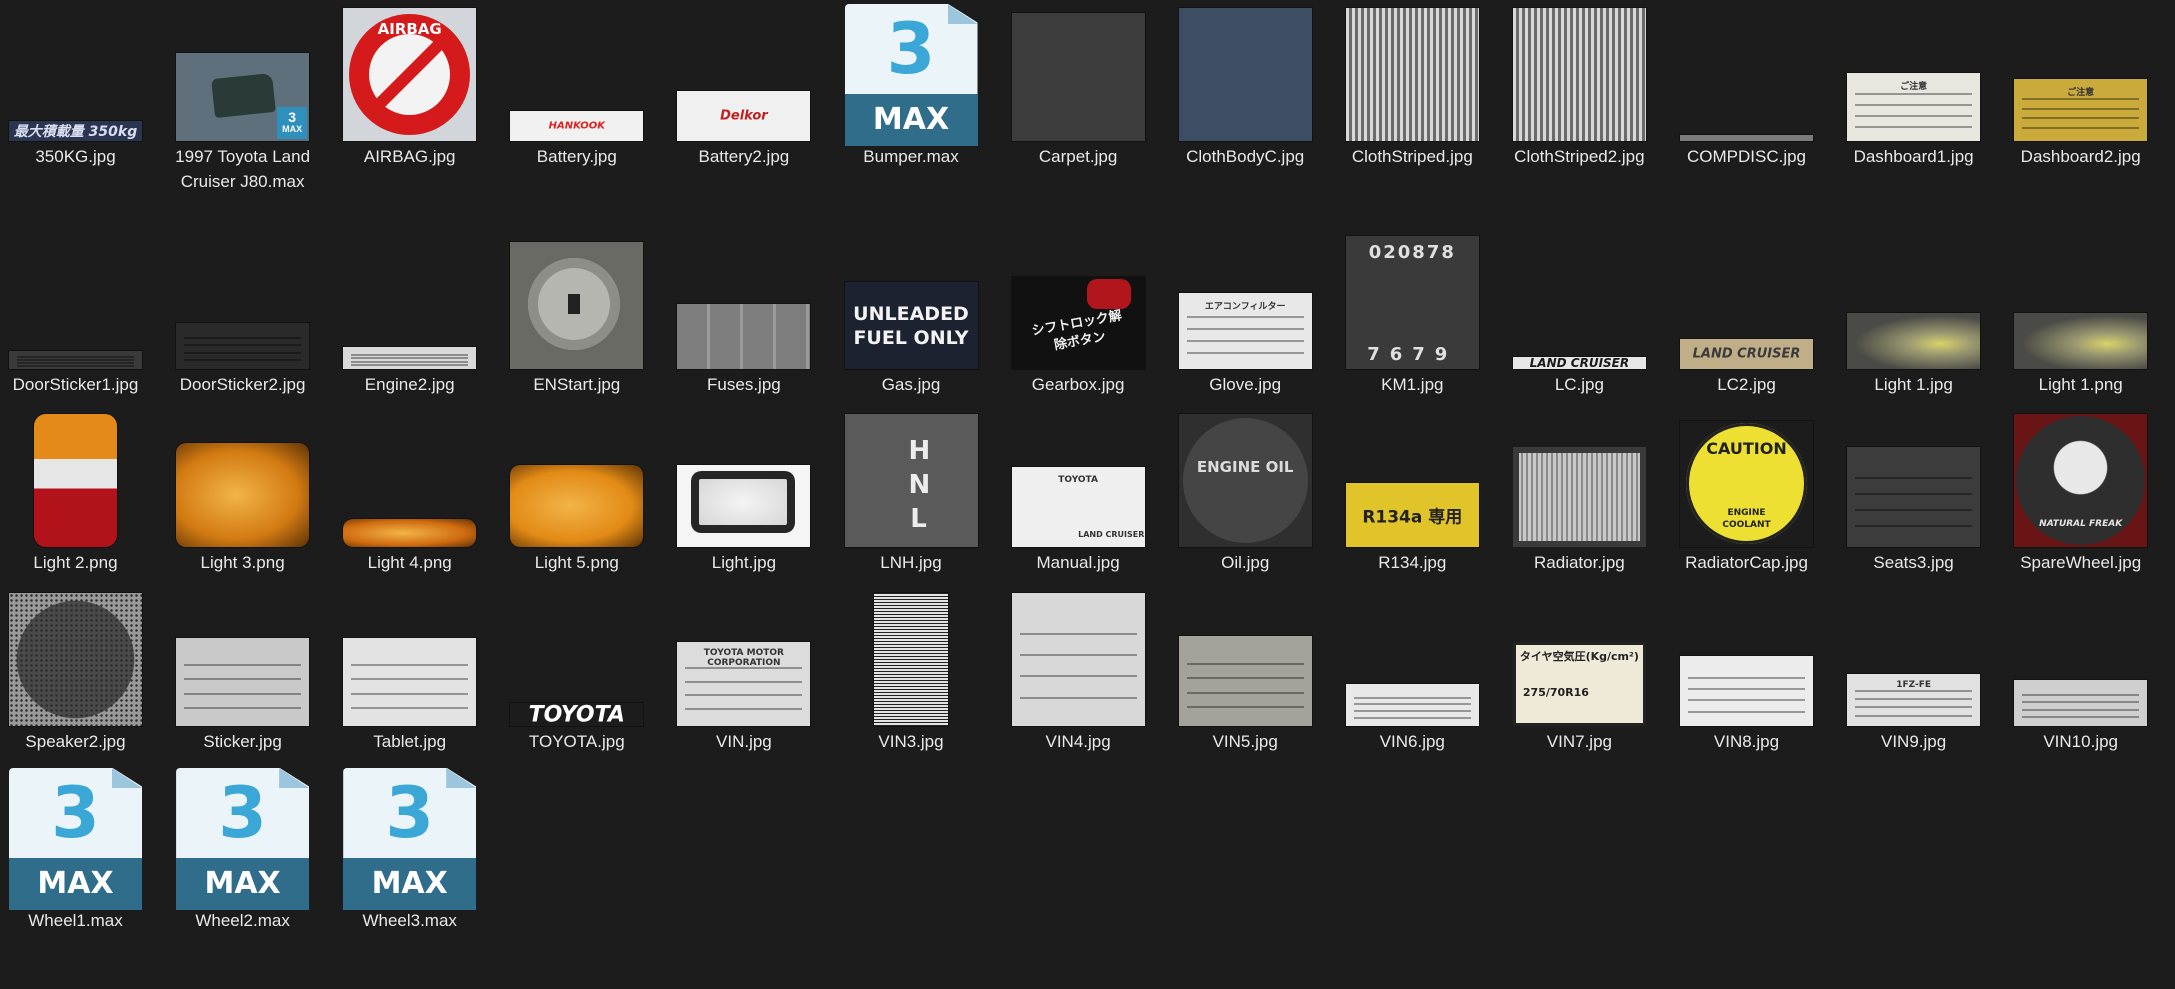  Describe the element at coordinates (409, 876) in the screenshot. I see `file-item-wheel3-max: 3 MAX Wheel3.max` at that location.